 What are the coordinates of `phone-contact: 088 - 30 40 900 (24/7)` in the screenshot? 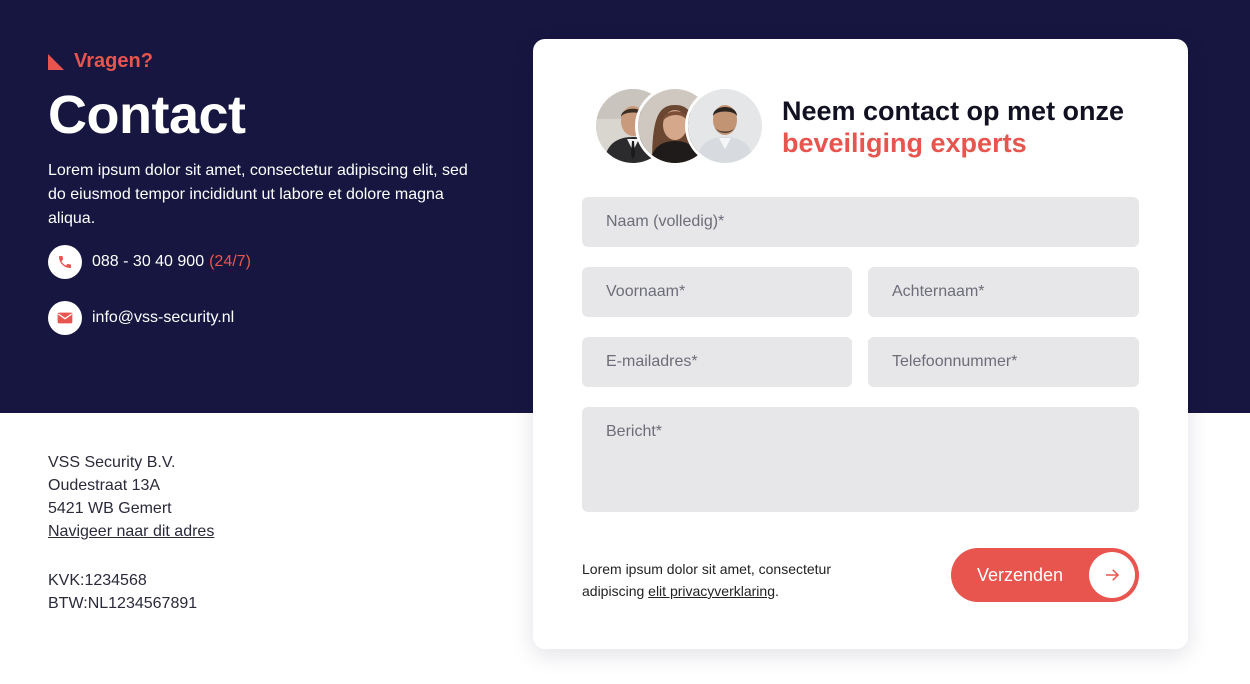 It's located at (149, 262).